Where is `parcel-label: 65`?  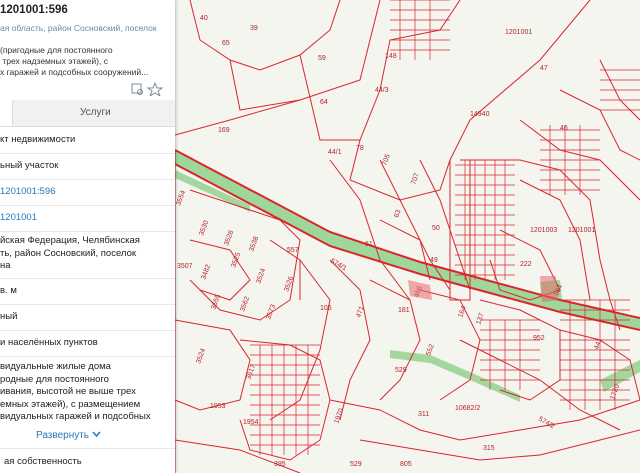 parcel-label: 65 is located at coordinates (226, 43).